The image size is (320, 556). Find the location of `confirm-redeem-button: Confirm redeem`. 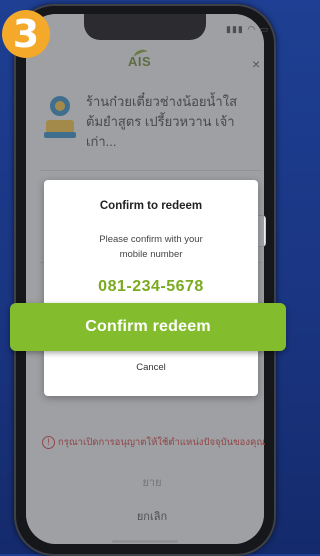

confirm-redeem-button: Confirm redeem is located at coordinates (148, 327).